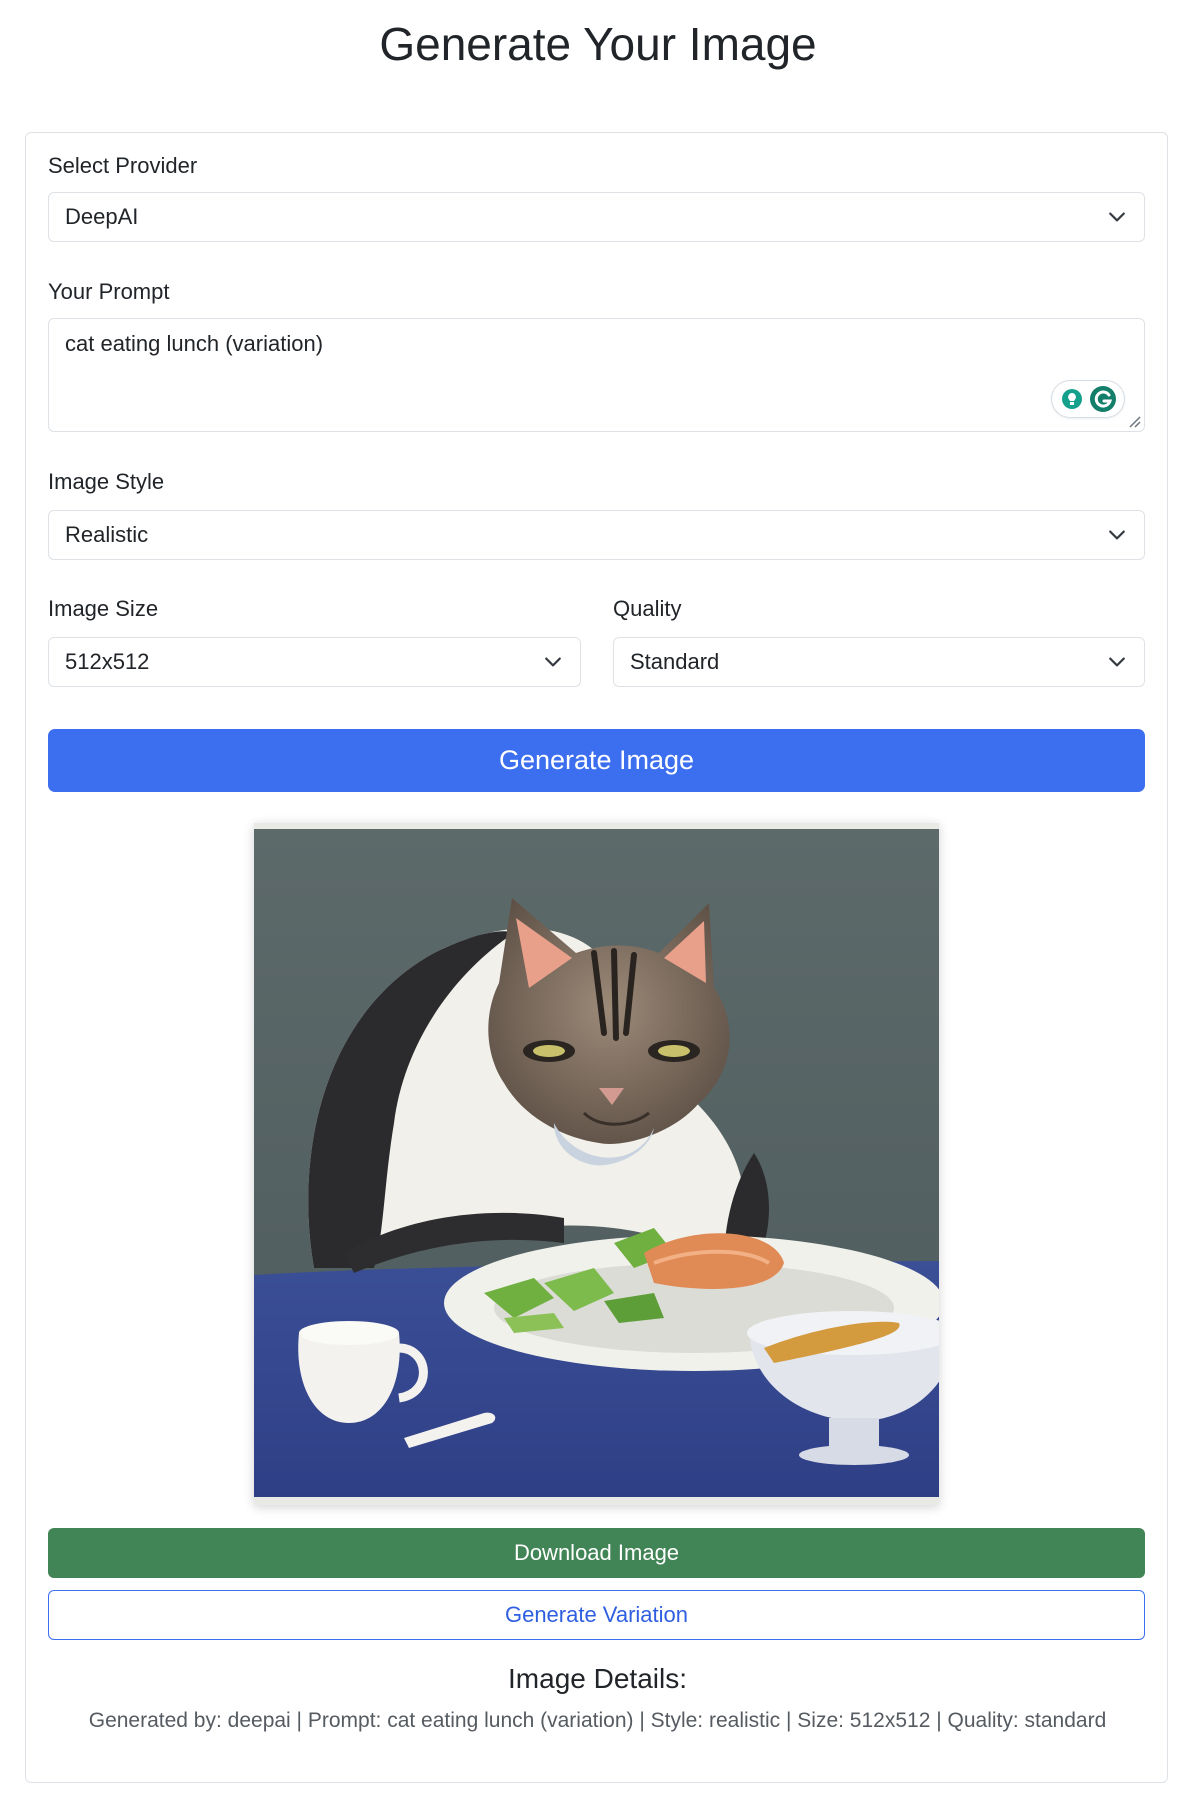  What do you see at coordinates (107, 534) in the screenshot?
I see `style-select-value: Realistic` at bounding box center [107, 534].